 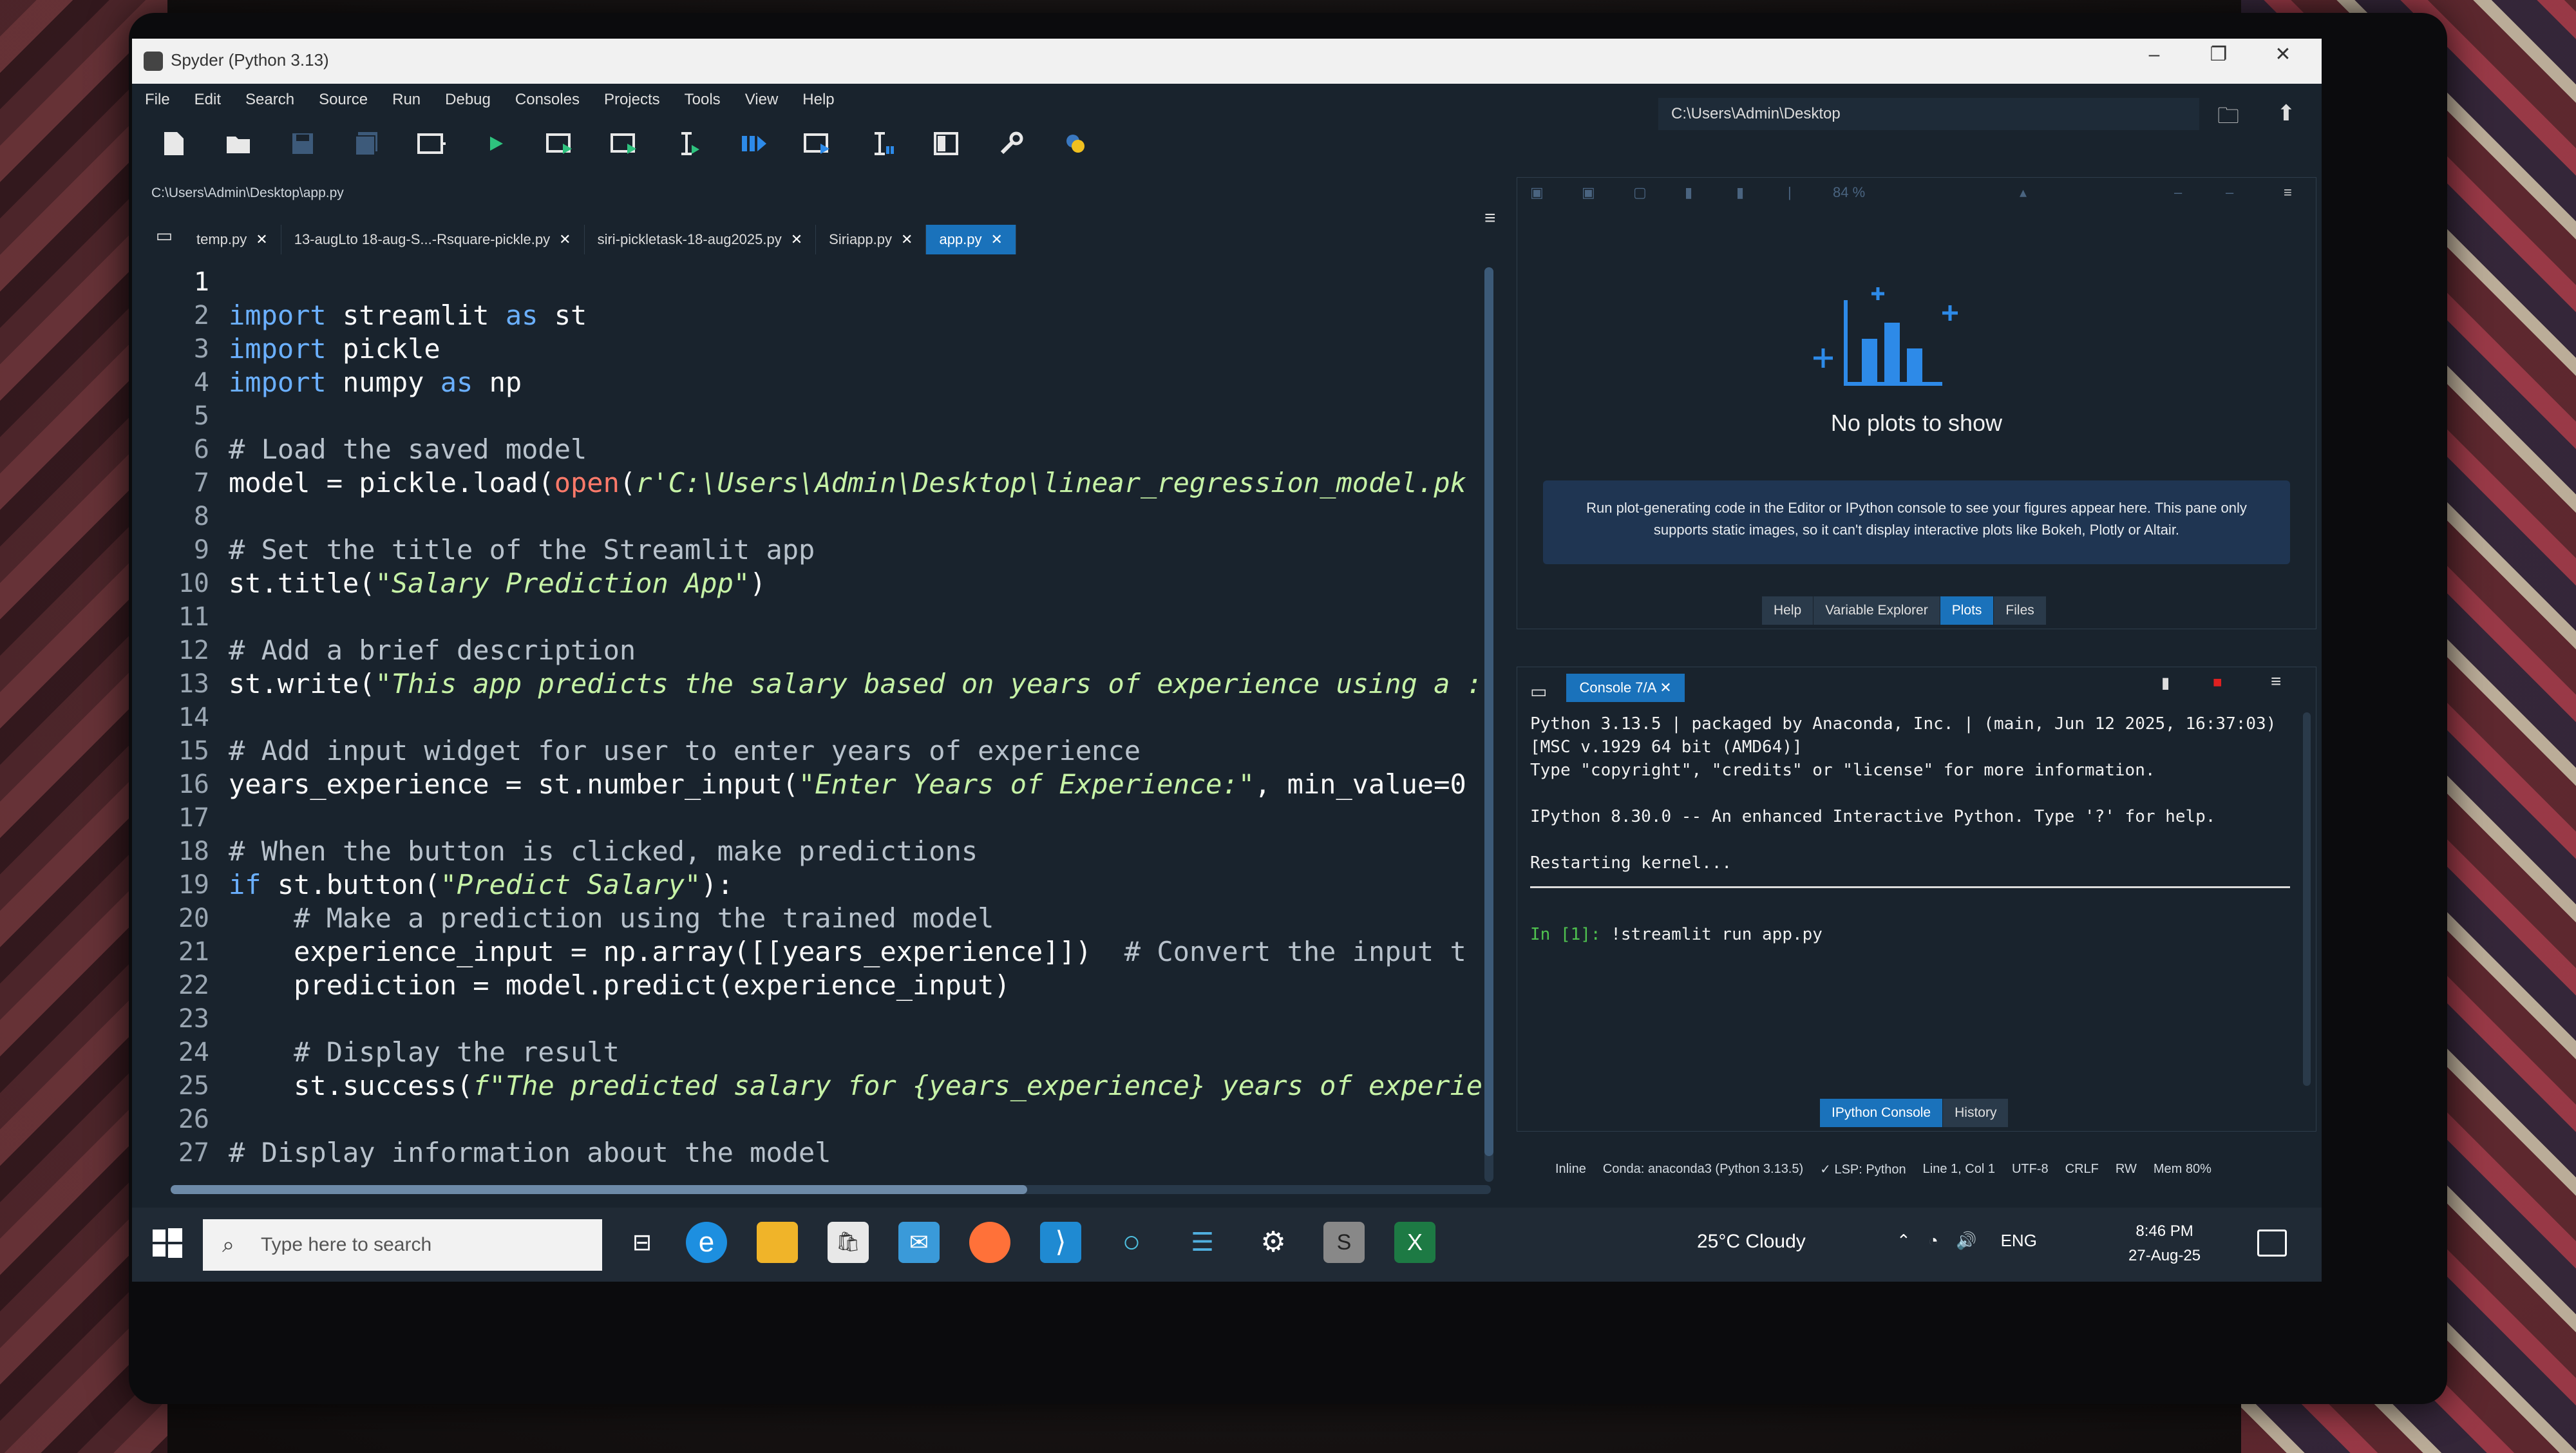 What do you see at coordinates (207, 100) in the screenshot?
I see `menu-edit: Edit` at bounding box center [207, 100].